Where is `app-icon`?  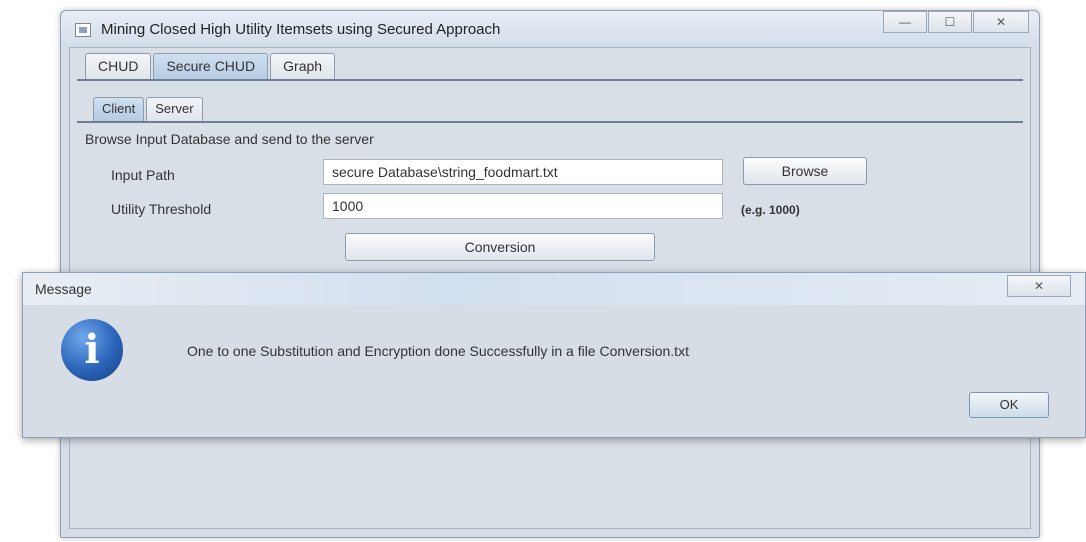
app-icon is located at coordinates (83, 30).